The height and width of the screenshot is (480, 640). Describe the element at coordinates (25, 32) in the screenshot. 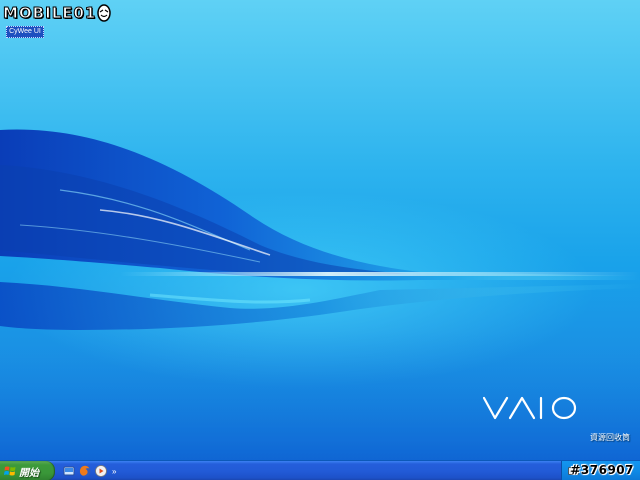

I see `desktop-icon-label: CyWee UI` at that location.